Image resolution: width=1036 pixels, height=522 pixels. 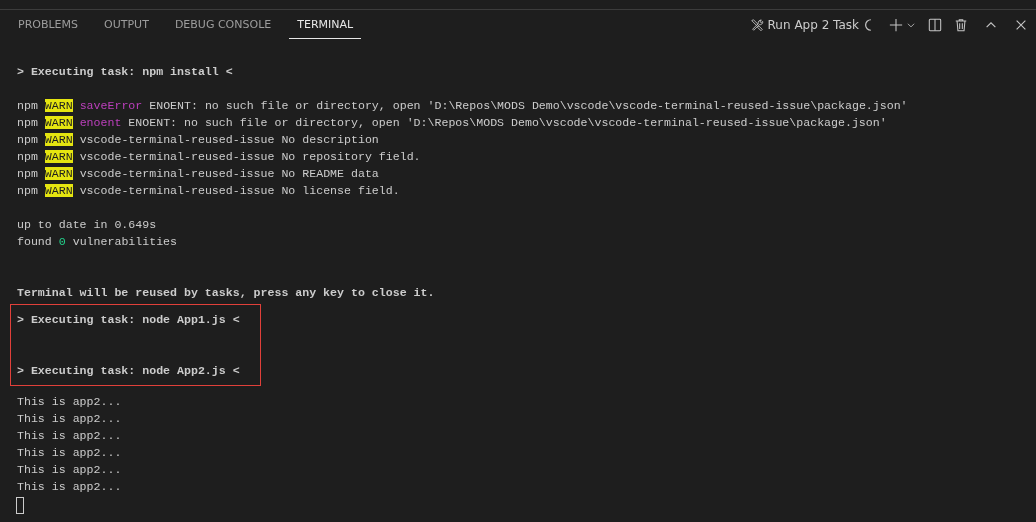 What do you see at coordinates (20, 505) in the screenshot?
I see `text-cursor` at bounding box center [20, 505].